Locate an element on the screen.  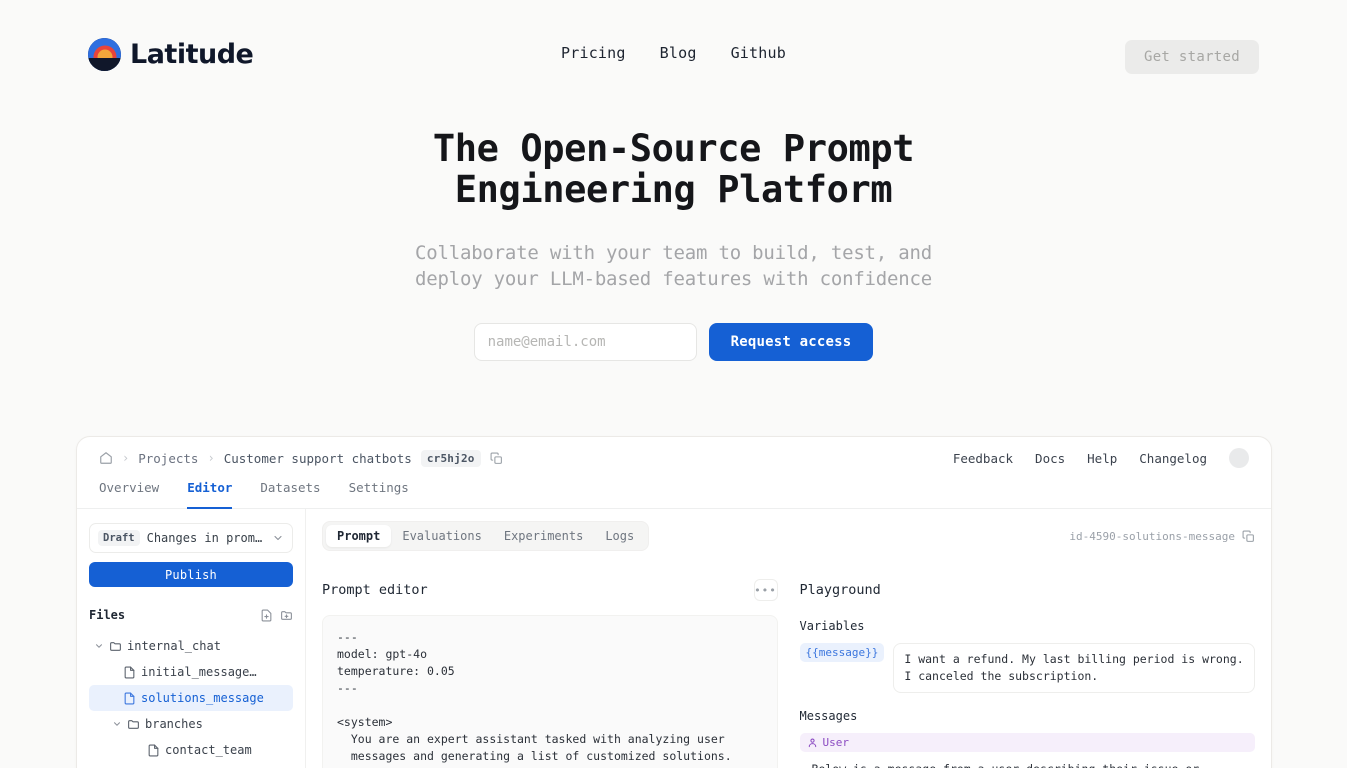
breadcrumb-item-projects: Projects is located at coordinates (168, 458).